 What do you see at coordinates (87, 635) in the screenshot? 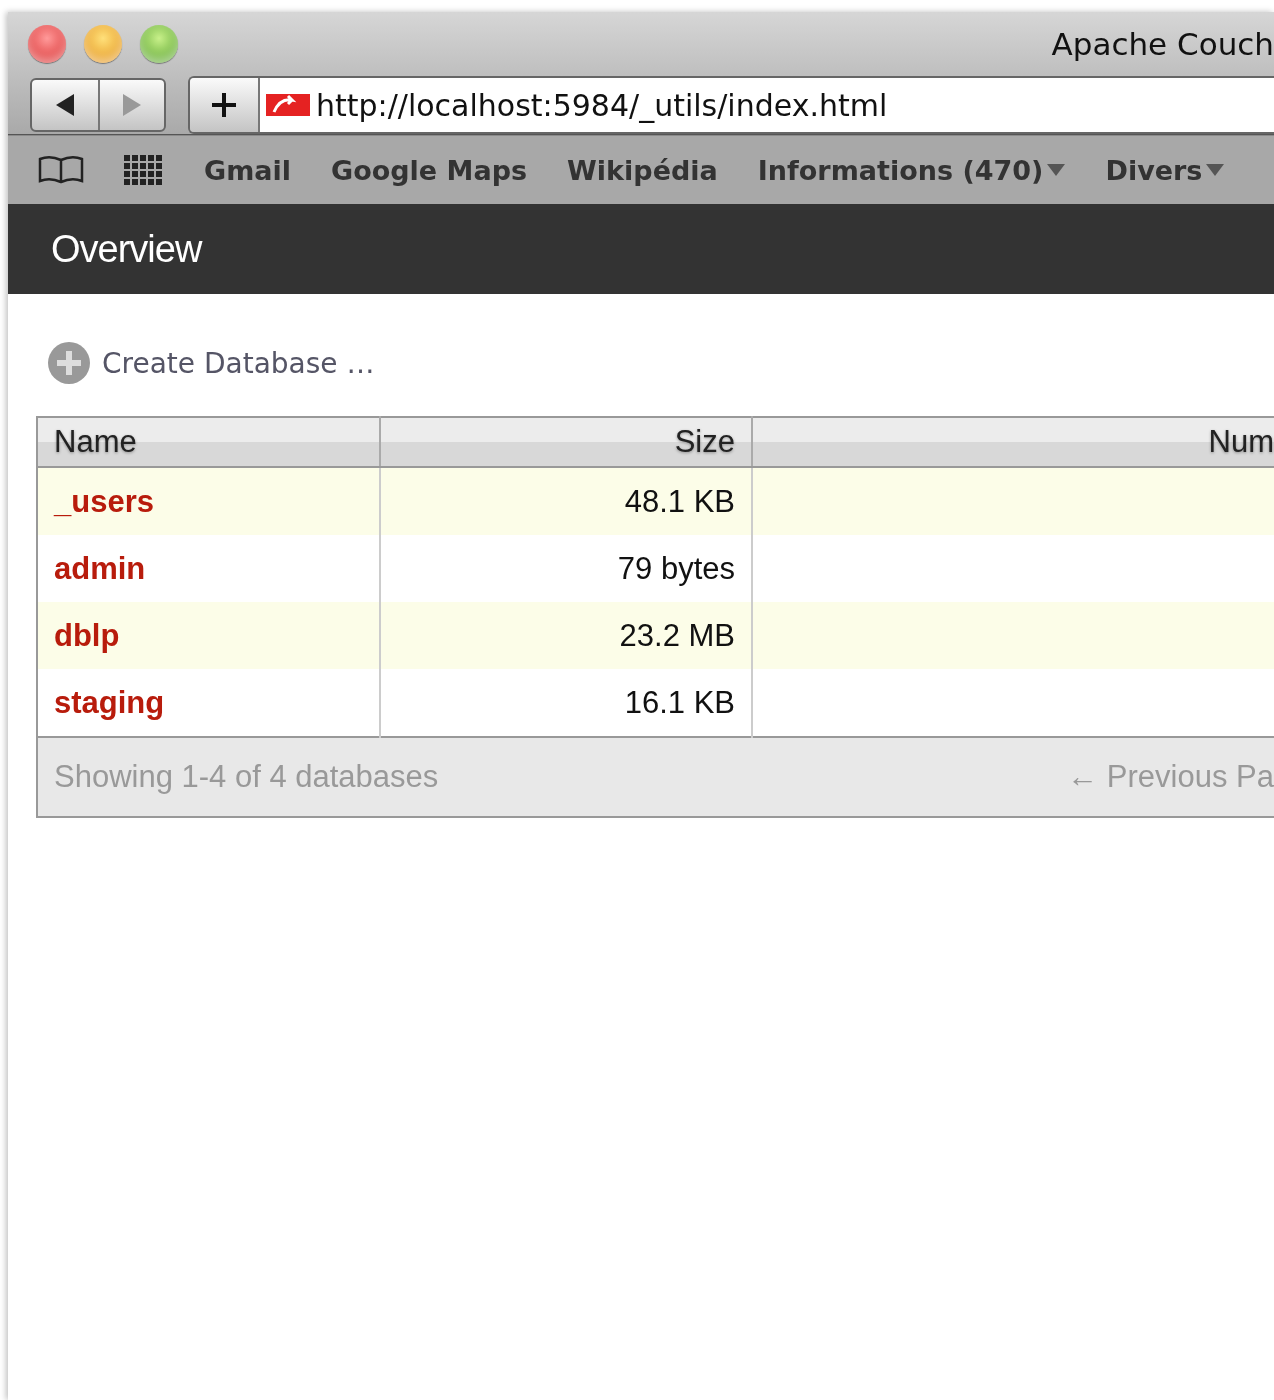
I see `database-link: dblp` at bounding box center [87, 635].